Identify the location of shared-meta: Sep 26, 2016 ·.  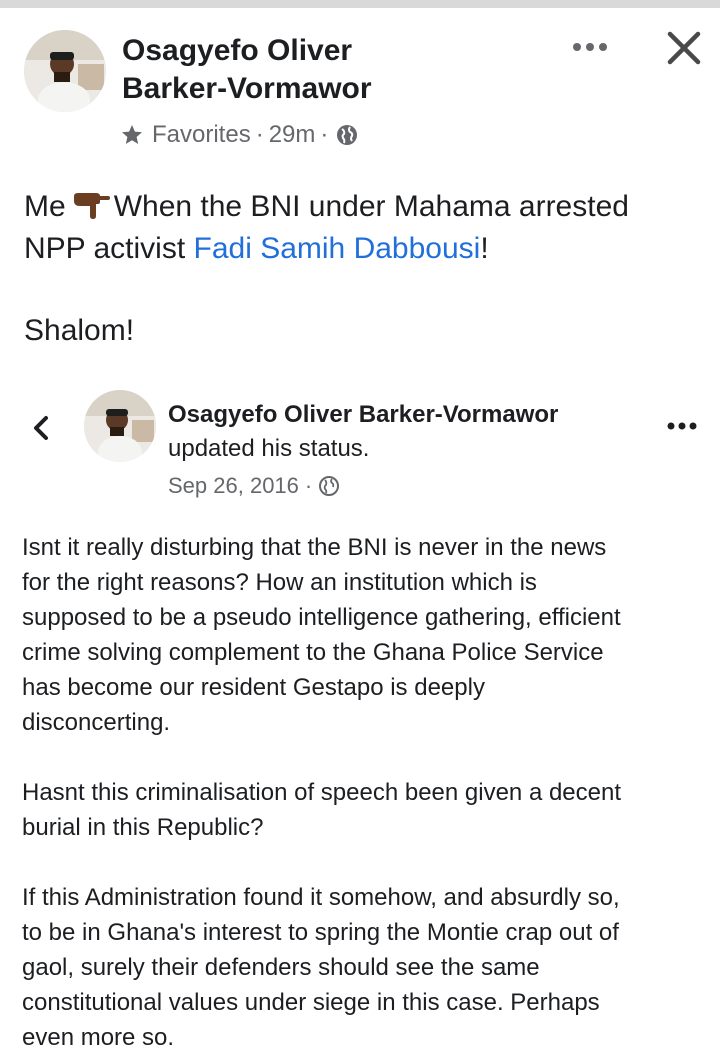
(254, 486).